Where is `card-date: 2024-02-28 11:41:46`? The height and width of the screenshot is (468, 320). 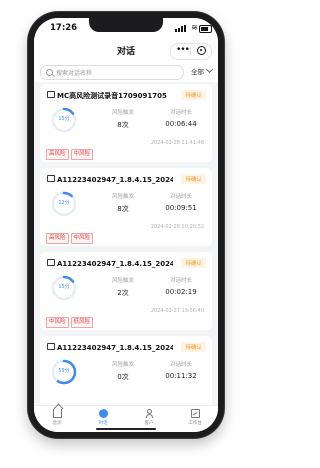
card-date: 2024-02-28 11:41:46 is located at coordinates (177, 143).